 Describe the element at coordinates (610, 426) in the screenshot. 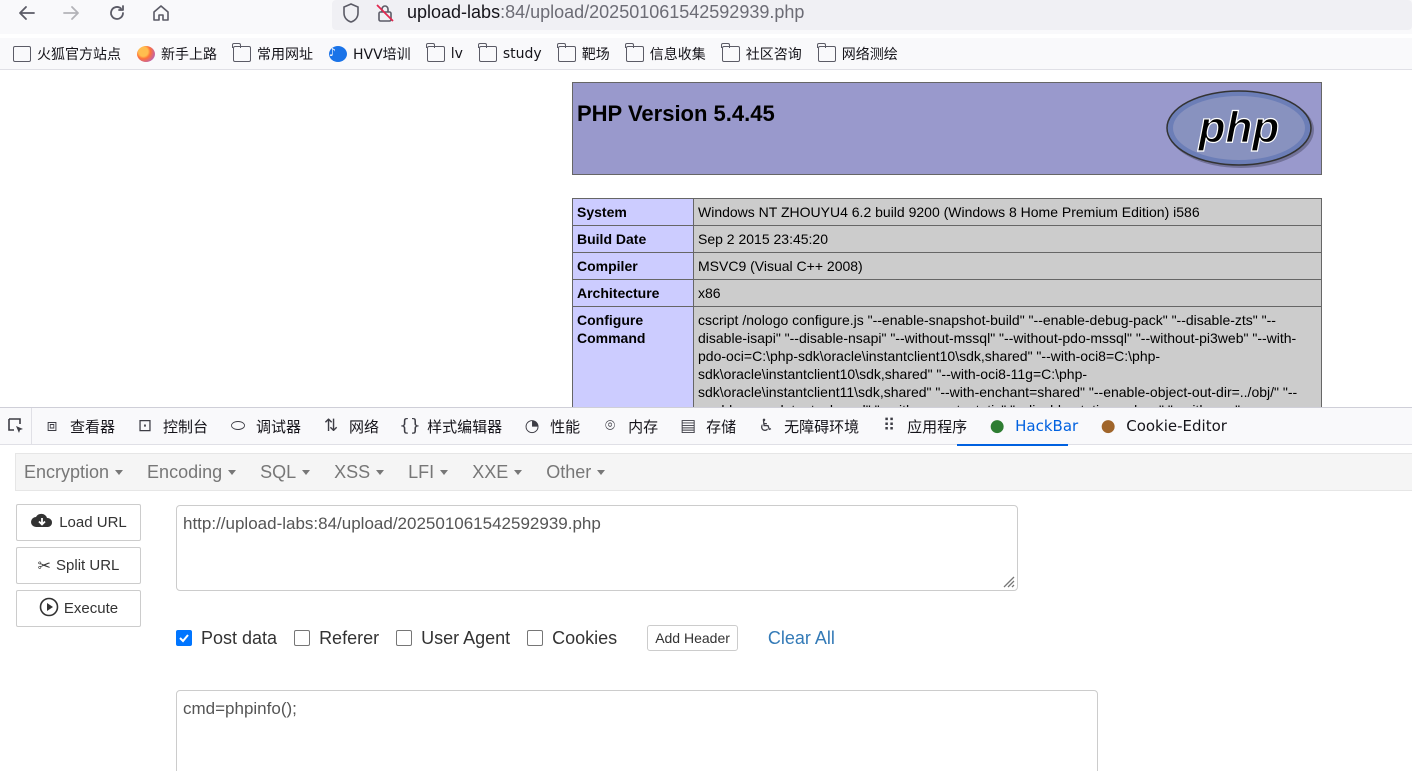

I see `memory-icon: ⌾` at that location.